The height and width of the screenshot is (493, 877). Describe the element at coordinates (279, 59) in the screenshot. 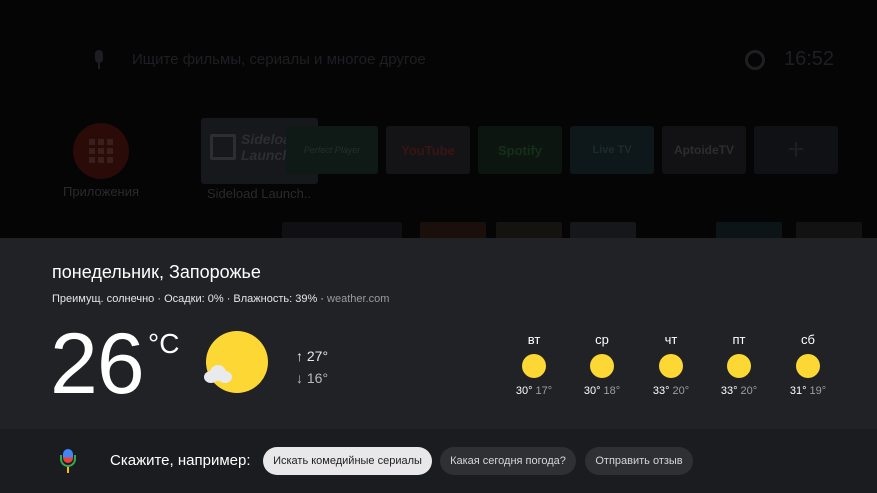

I see `search-hint: Ищите фильмы, сериалы и многое другое` at that location.